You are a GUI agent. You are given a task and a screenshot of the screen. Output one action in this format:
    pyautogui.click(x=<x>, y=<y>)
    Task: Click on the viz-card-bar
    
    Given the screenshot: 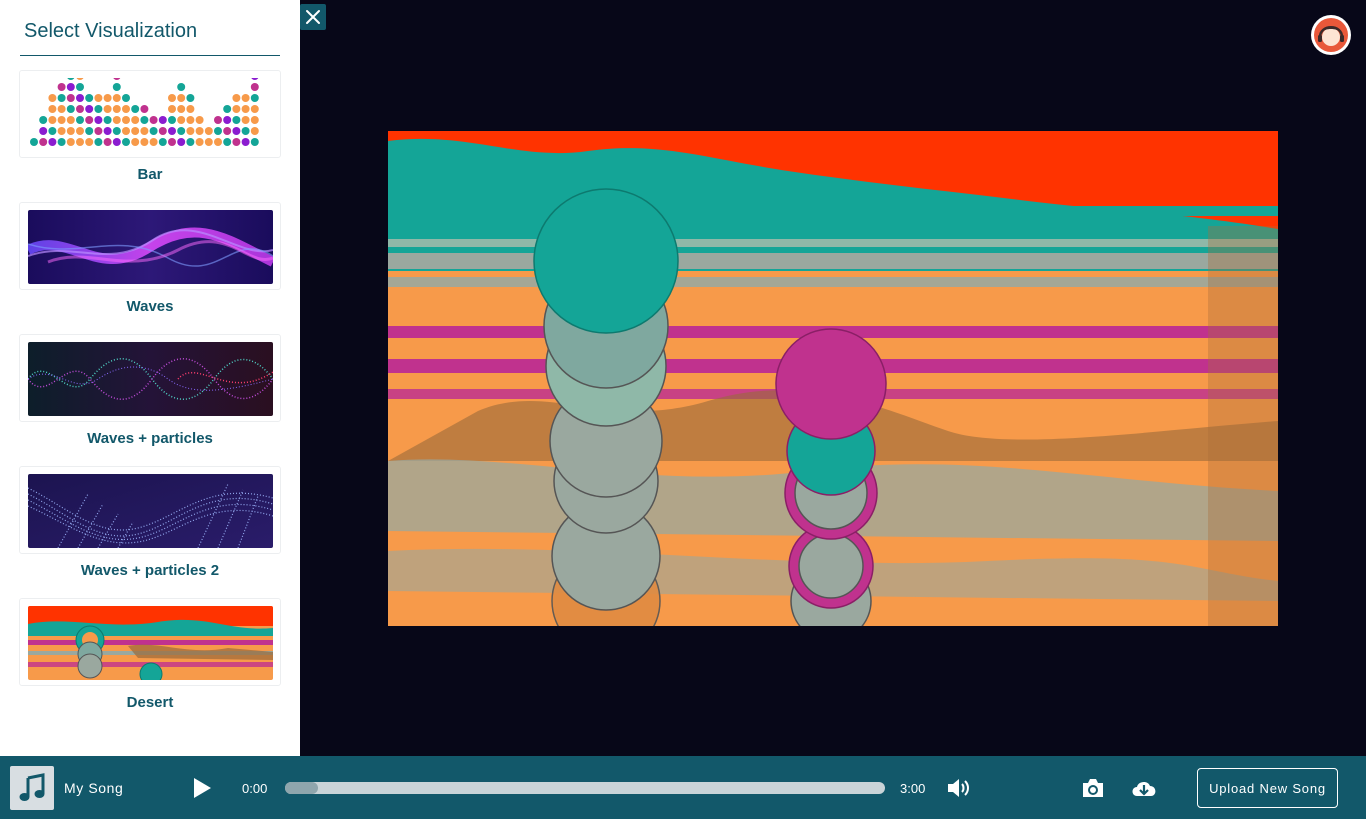 What is the action you would take?
    pyautogui.click(x=150, y=114)
    